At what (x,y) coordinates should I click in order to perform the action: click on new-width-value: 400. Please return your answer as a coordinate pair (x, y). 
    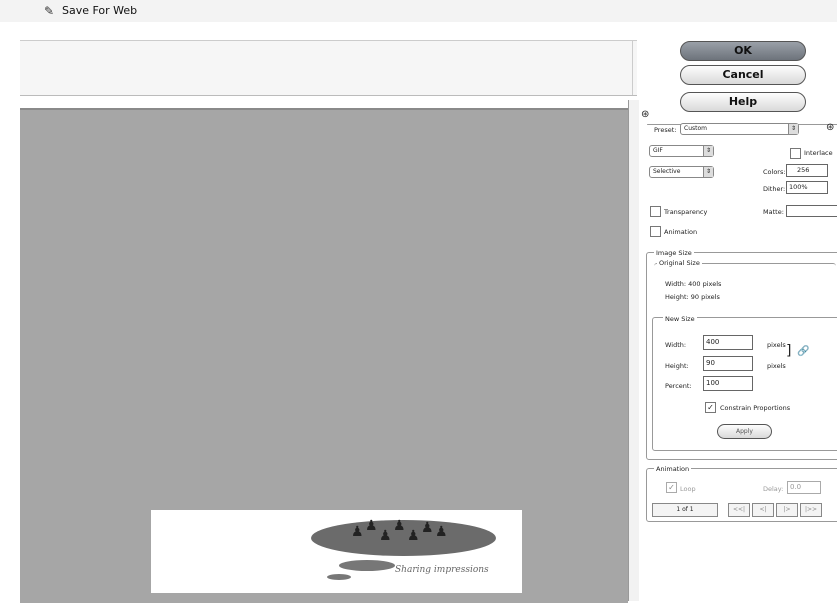
    Looking at the image, I should click on (713, 342).